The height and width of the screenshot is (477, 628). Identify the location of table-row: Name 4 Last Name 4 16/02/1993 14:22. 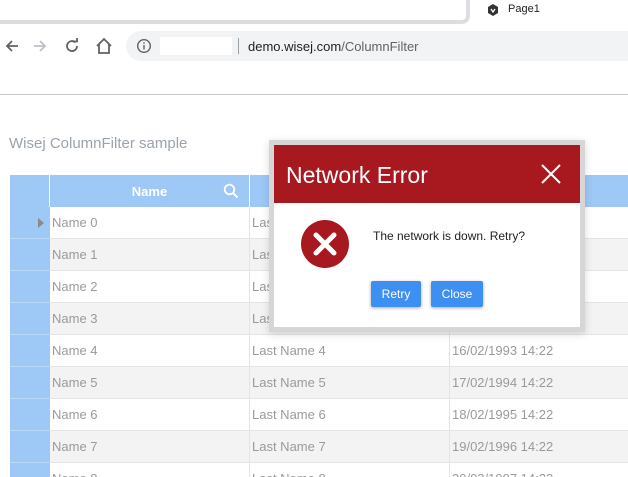
(319, 351).